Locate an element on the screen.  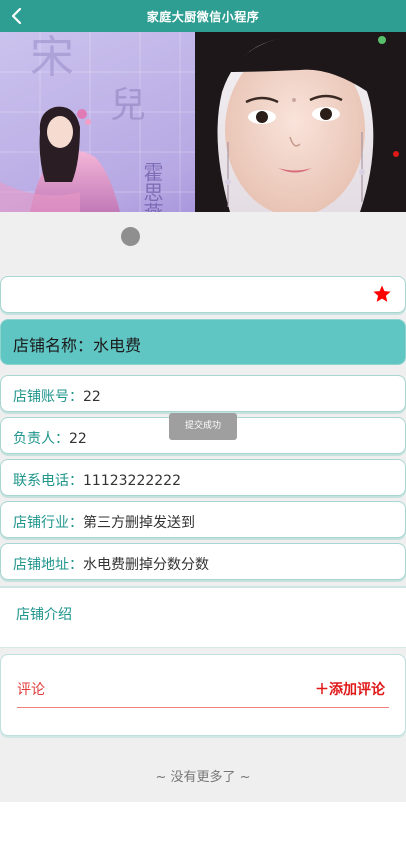
shop-name: 店铺名称：水电费 is located at coordinates (77, 344).